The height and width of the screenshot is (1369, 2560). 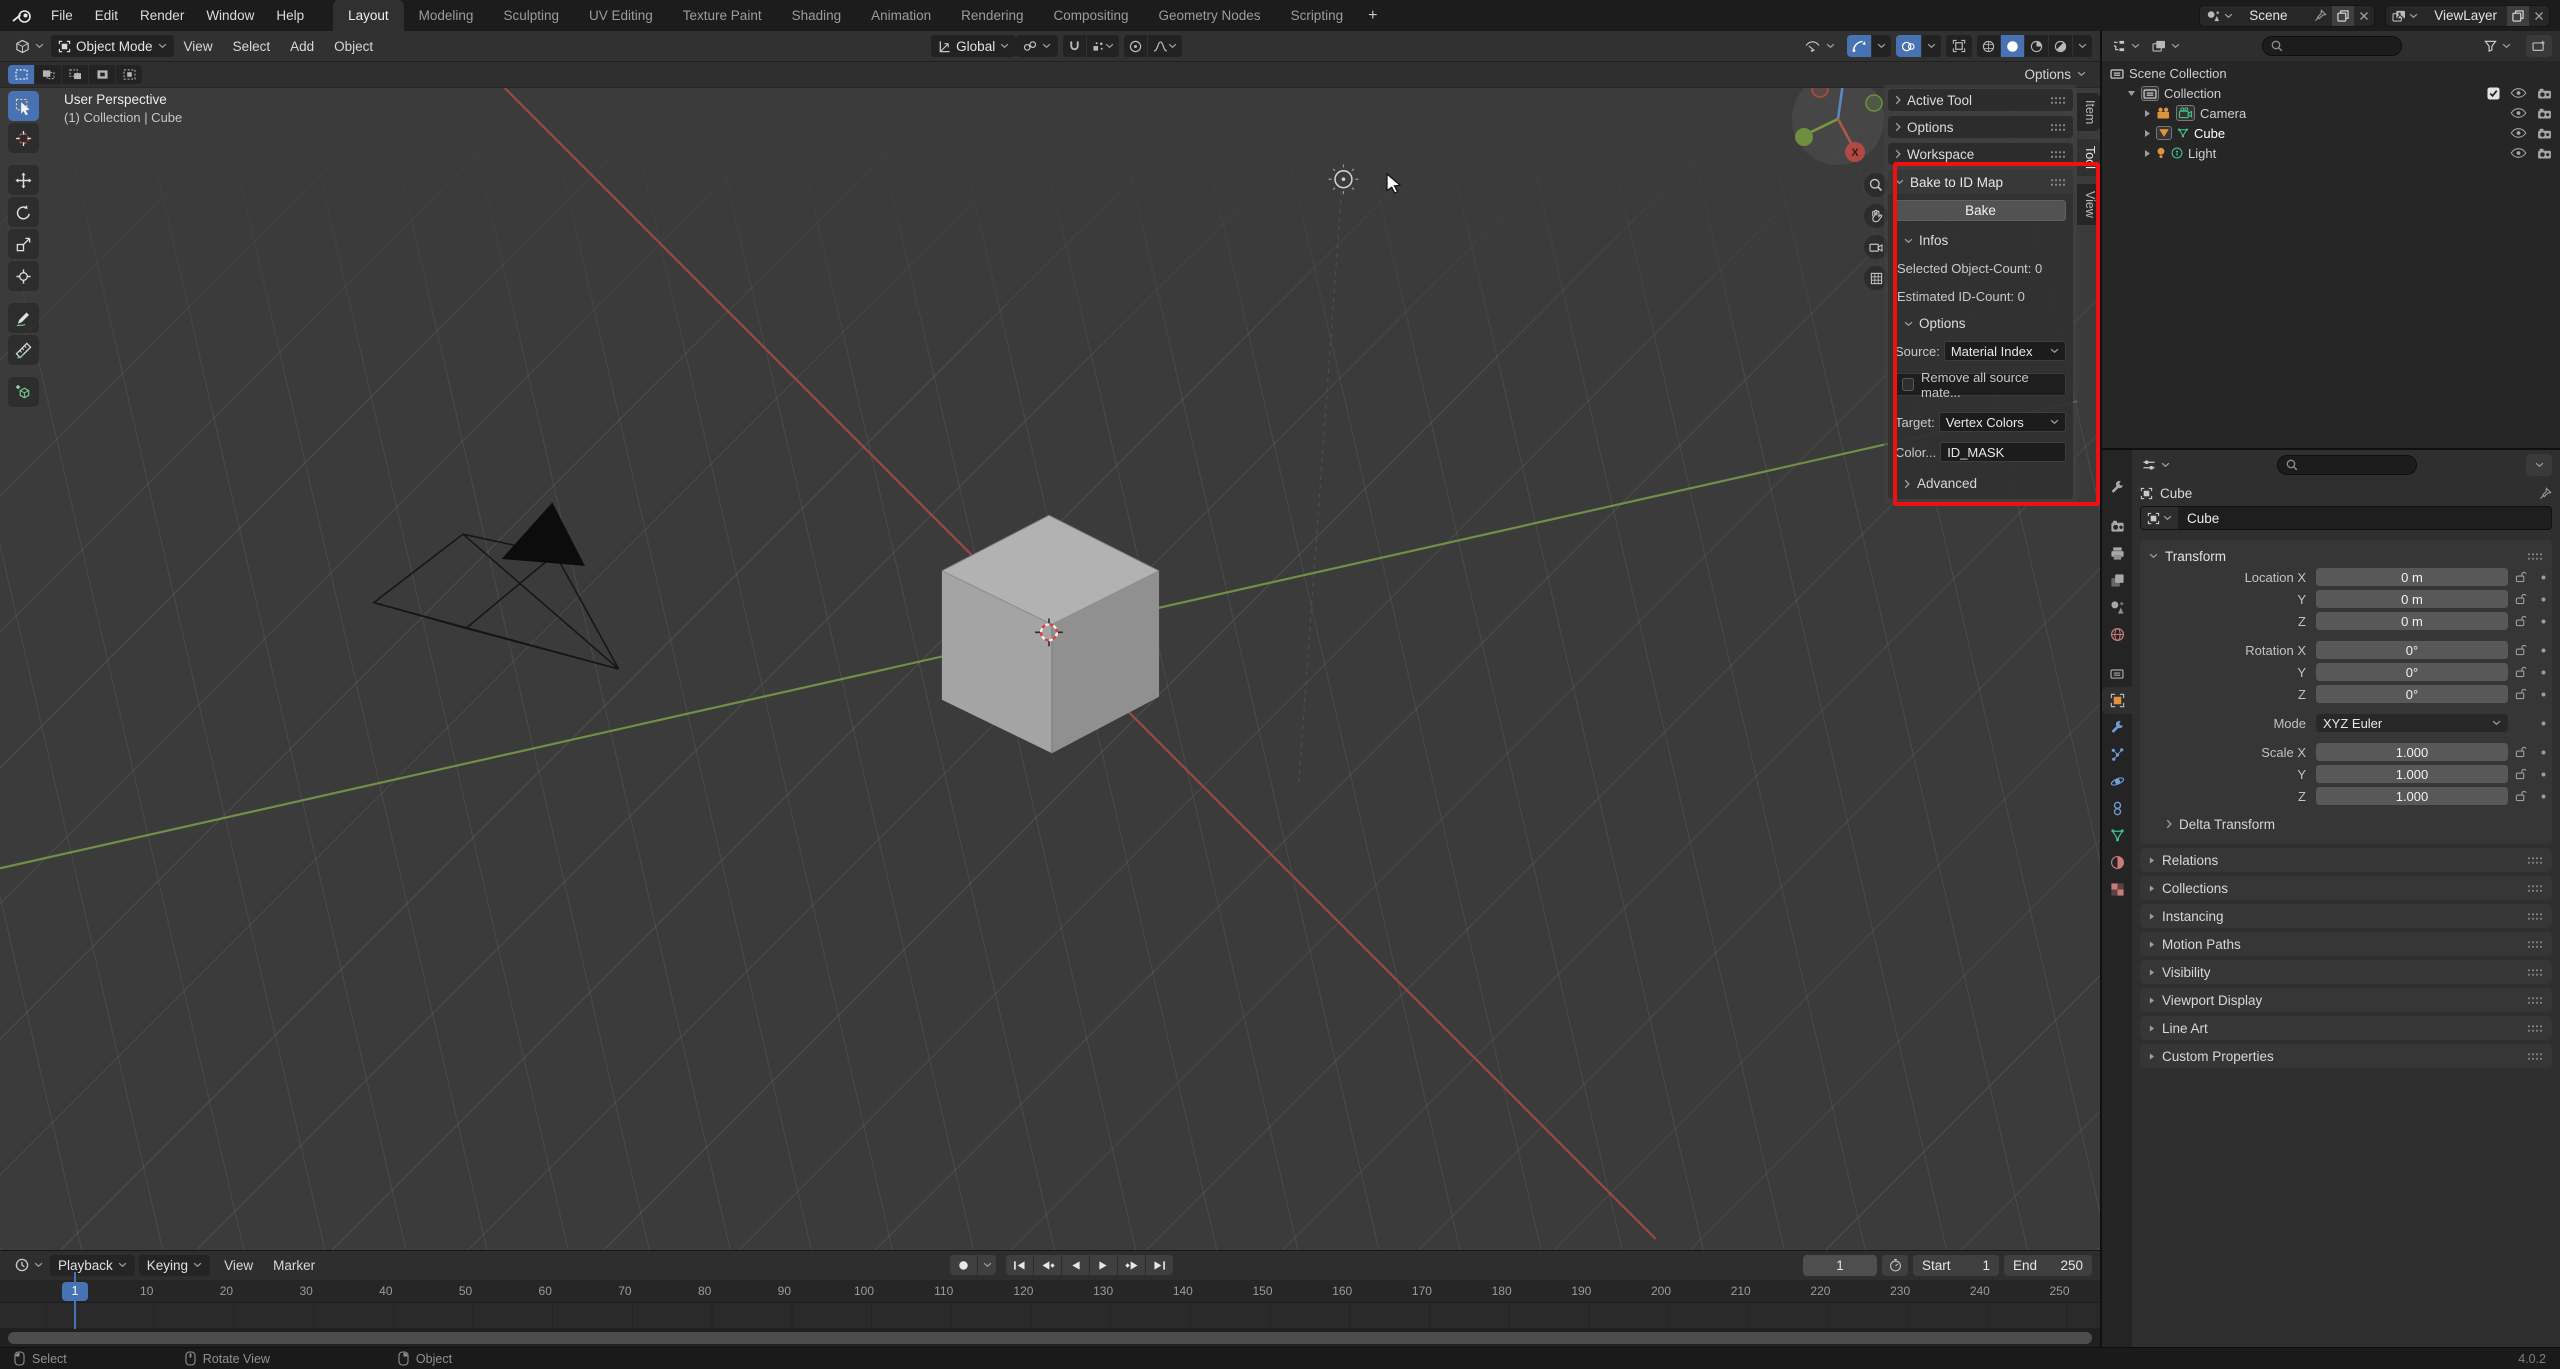 I want to click on workspace-tab-uv-editing: UV Editing, so click(x=621, y=15).